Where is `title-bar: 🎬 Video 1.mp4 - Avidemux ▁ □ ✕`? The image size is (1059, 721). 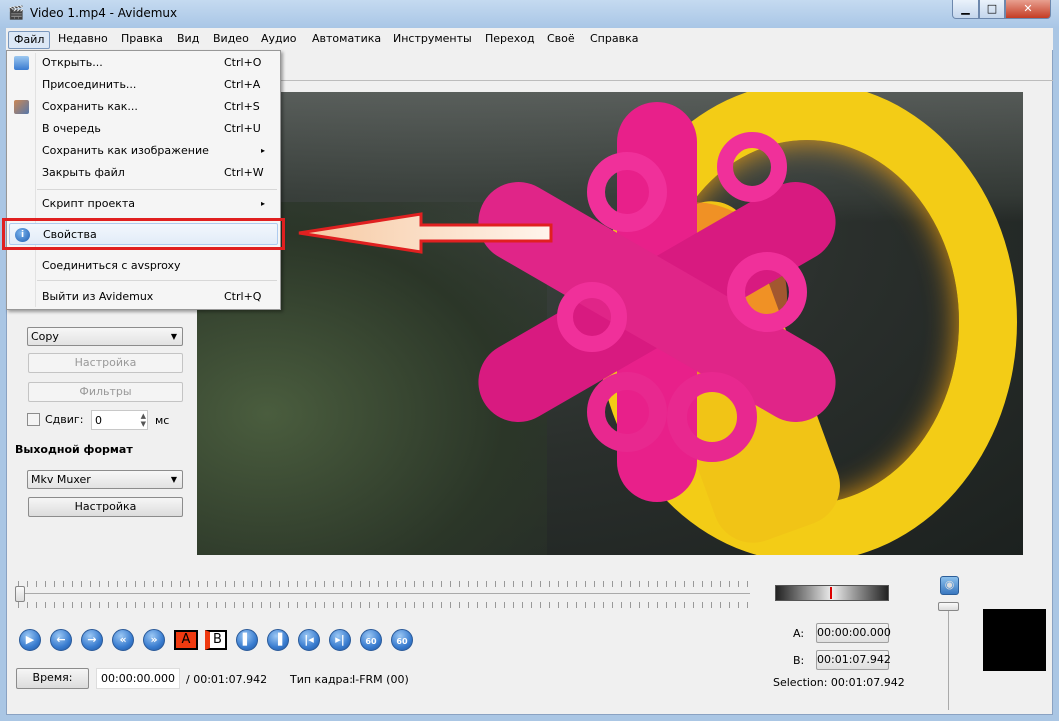
title-bar: 🎬 Video 1.mp4 - Avidemux ▁ □ ✕ is located at coordinates (529, 14).